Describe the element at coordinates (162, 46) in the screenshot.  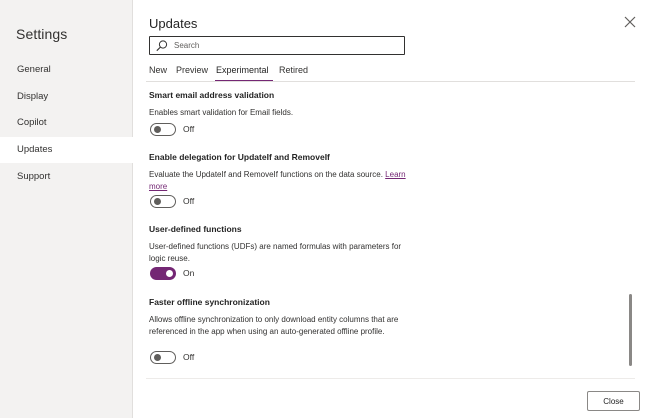
I see `search-icon` at that location.